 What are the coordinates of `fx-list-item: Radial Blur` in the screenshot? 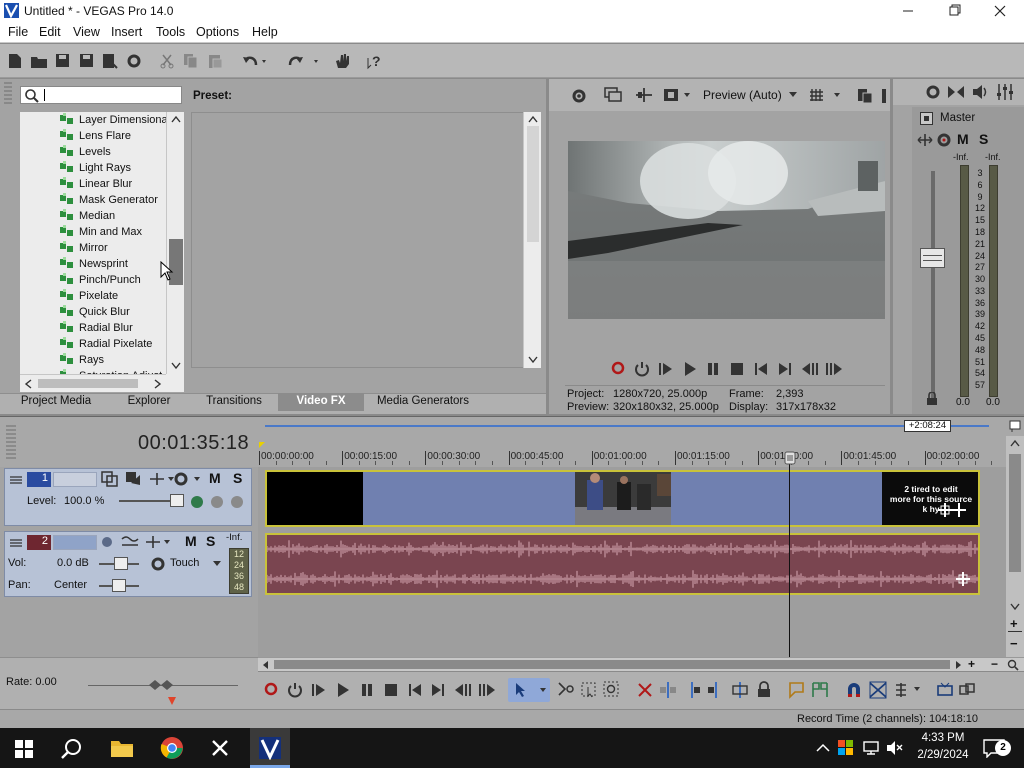 It's located at (96, 329).